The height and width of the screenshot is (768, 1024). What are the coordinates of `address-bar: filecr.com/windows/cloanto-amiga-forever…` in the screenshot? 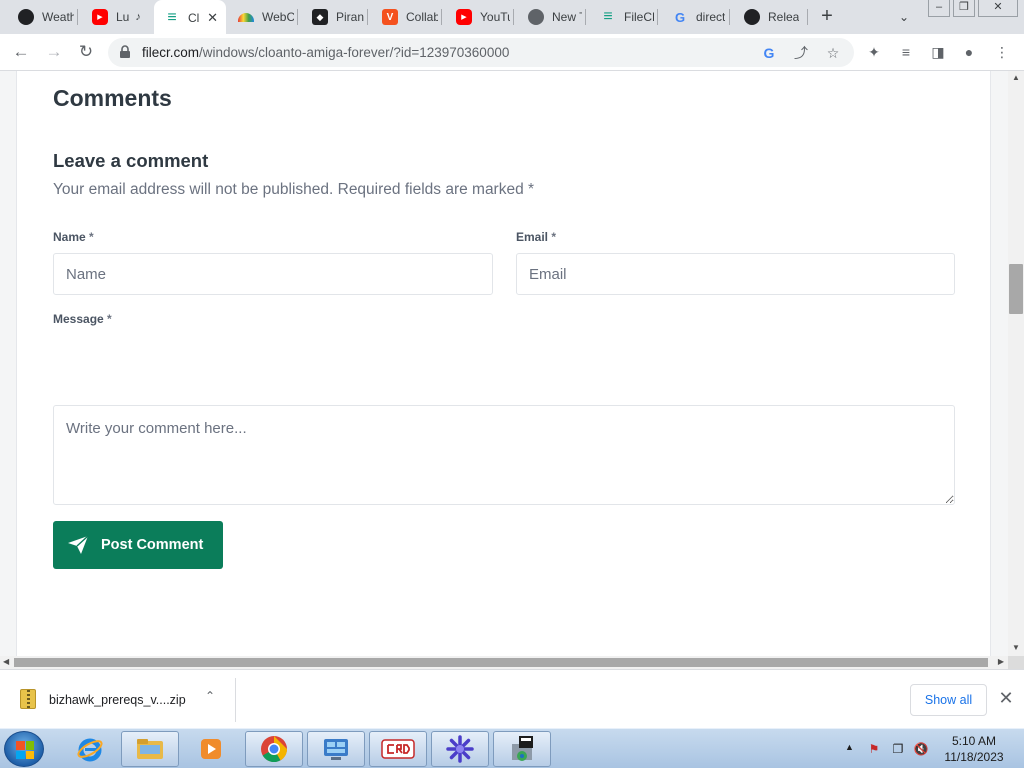 It's located at (481, 52).